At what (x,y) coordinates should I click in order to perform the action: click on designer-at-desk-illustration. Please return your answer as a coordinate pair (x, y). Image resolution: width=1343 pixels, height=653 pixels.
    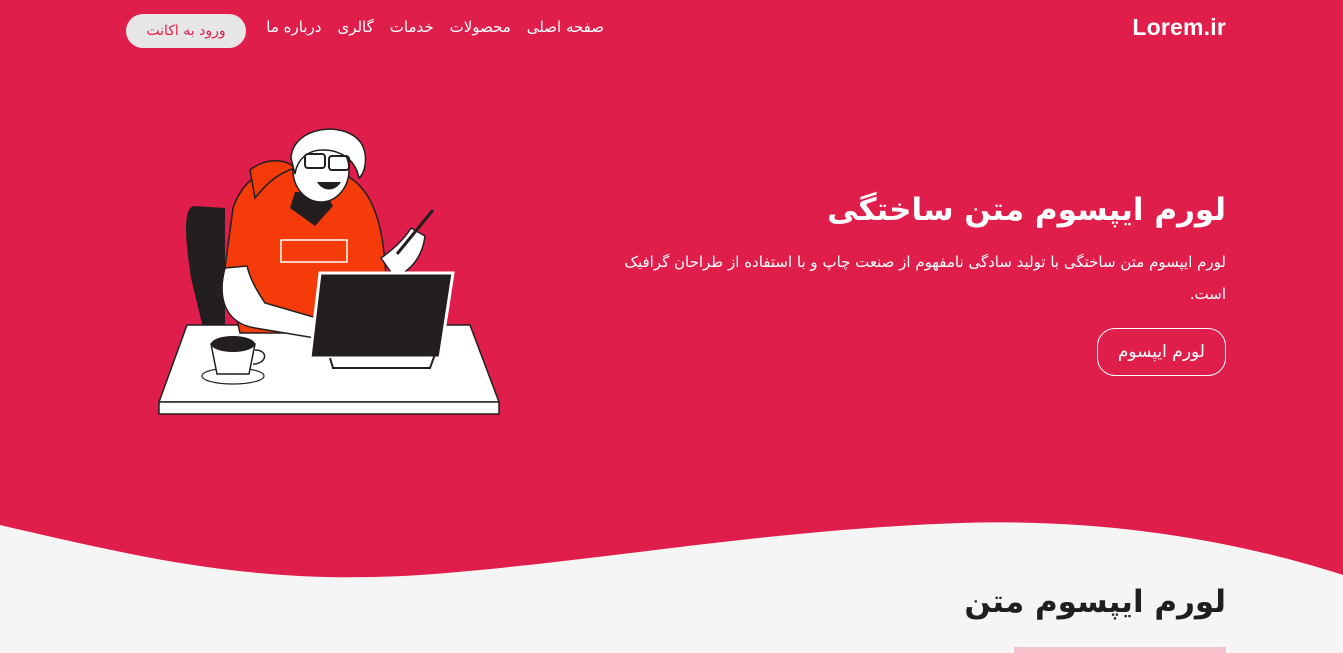
    Looking at the image, I should click on (329, 271).